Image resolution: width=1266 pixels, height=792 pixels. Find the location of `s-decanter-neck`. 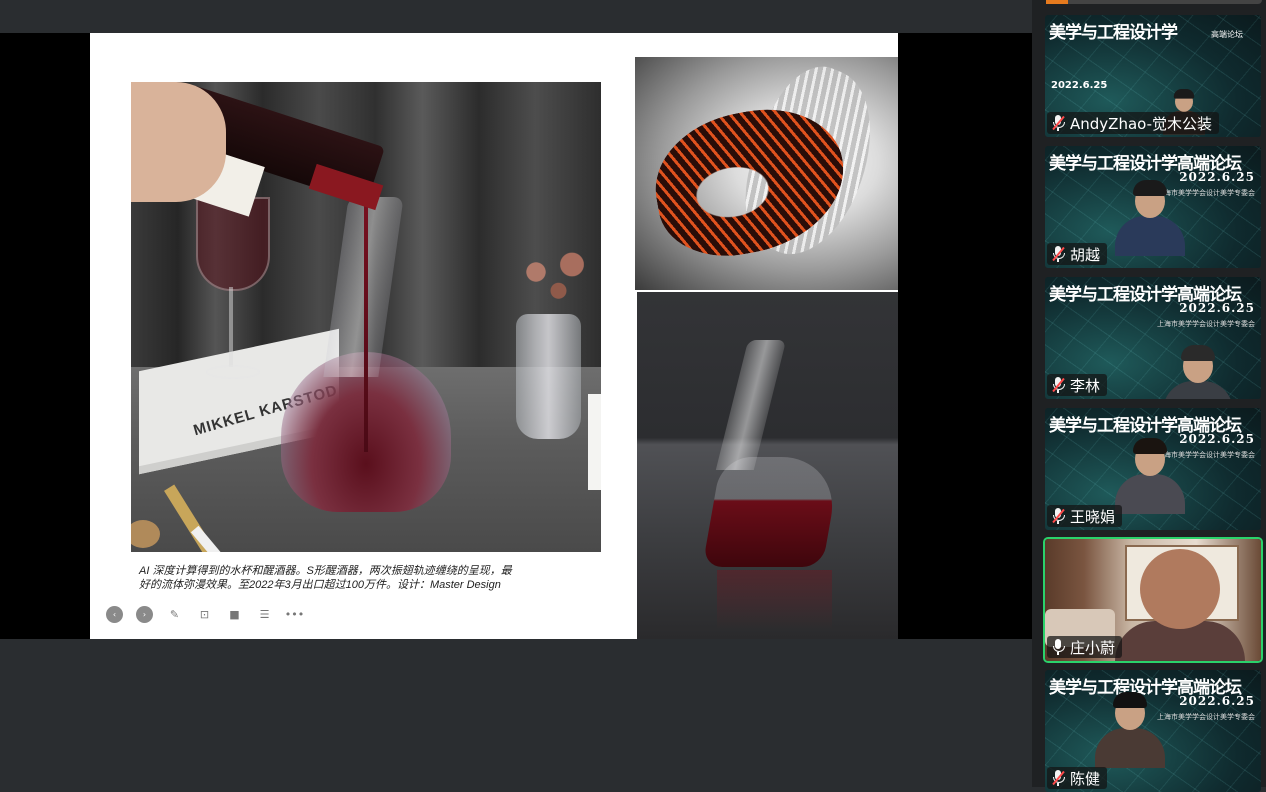

s-decanter-neck is located at coordinates (751, 405).